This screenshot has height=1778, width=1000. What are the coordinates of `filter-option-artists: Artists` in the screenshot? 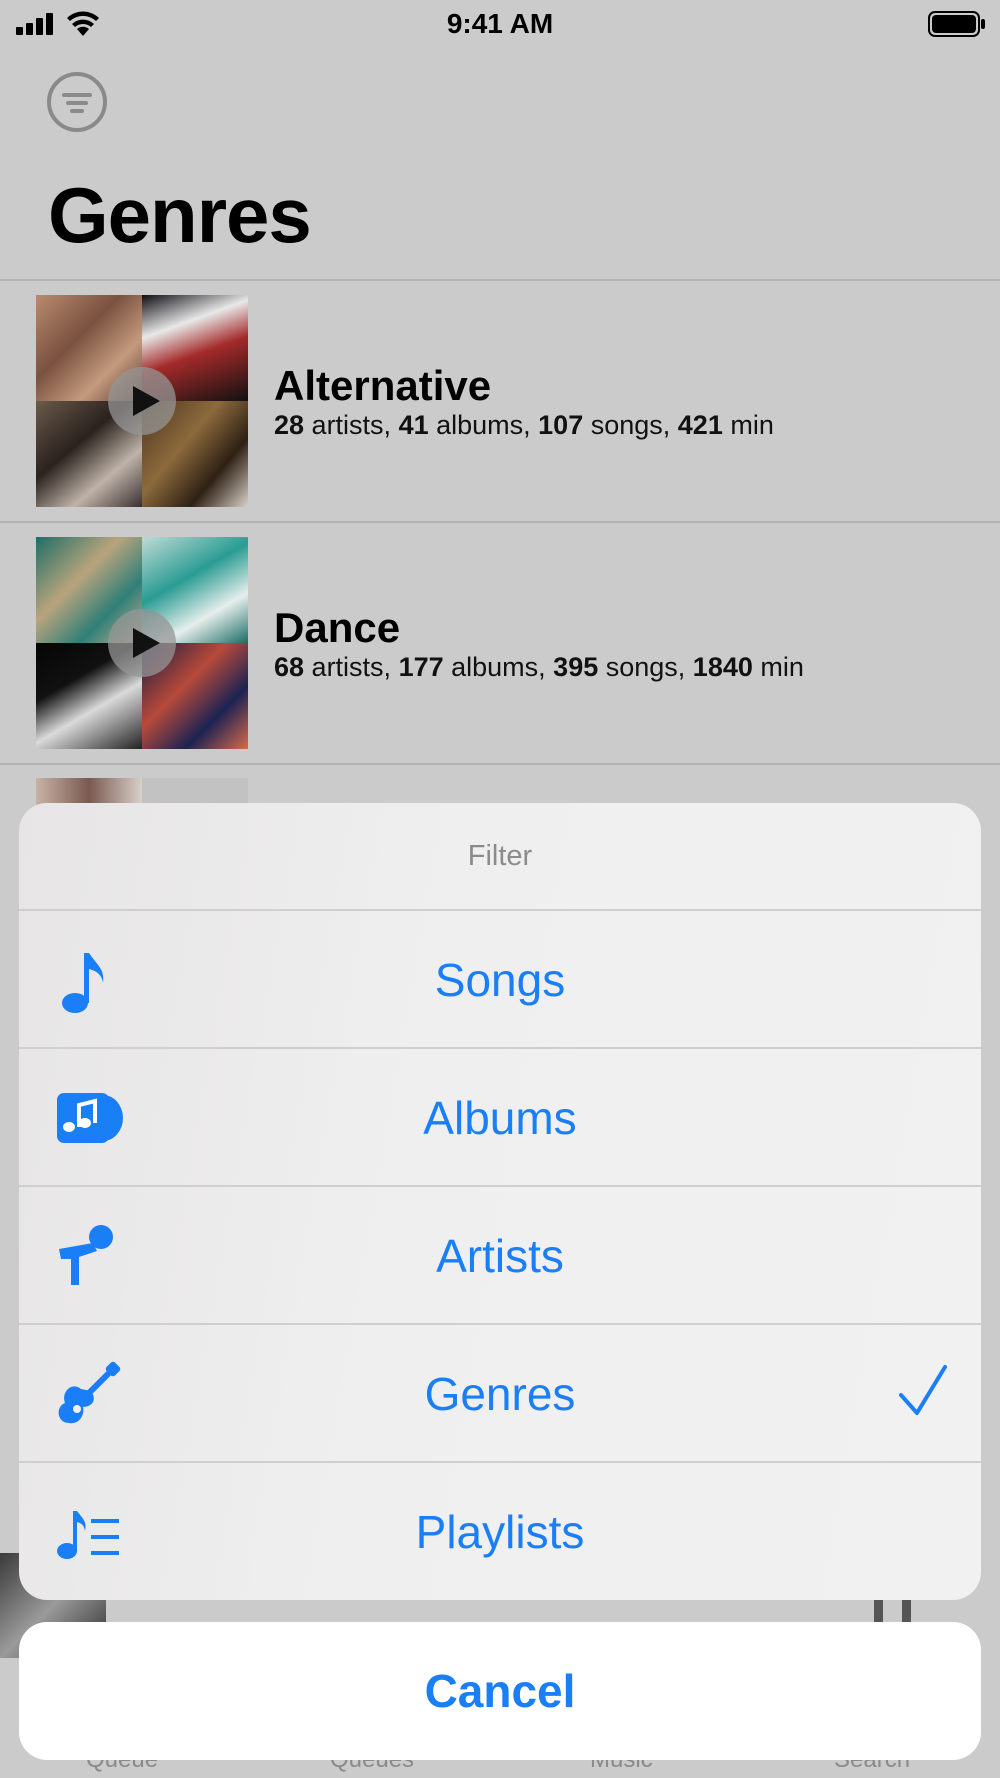 It's located at (500, 1254).